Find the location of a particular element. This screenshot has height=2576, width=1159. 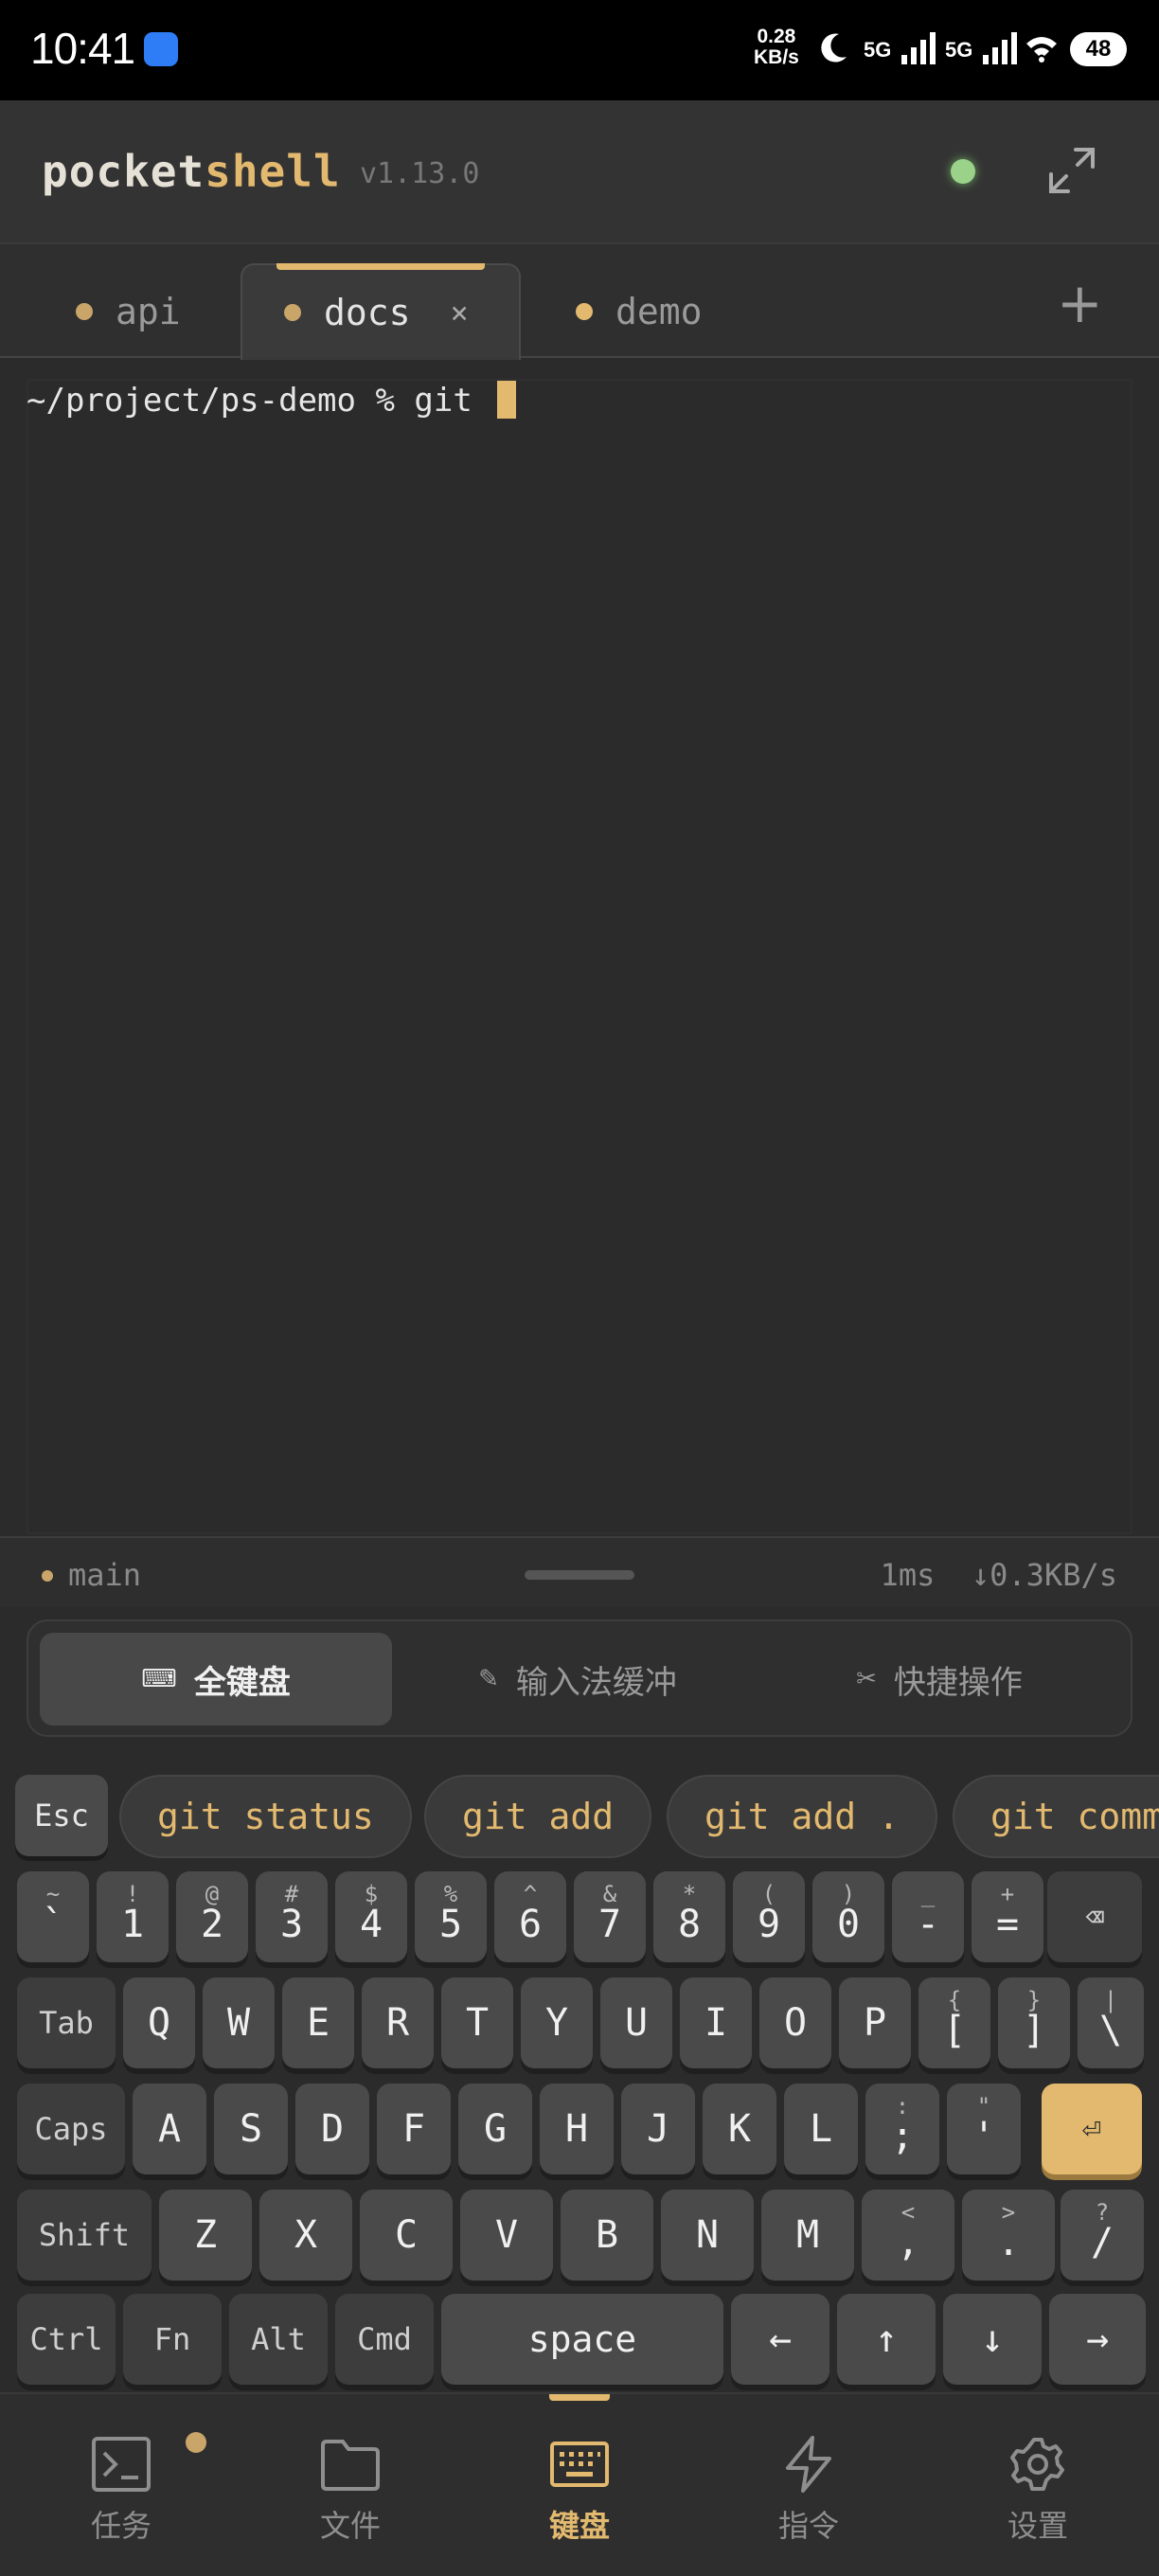

key-a: A is located at coordinates (169, 2129).